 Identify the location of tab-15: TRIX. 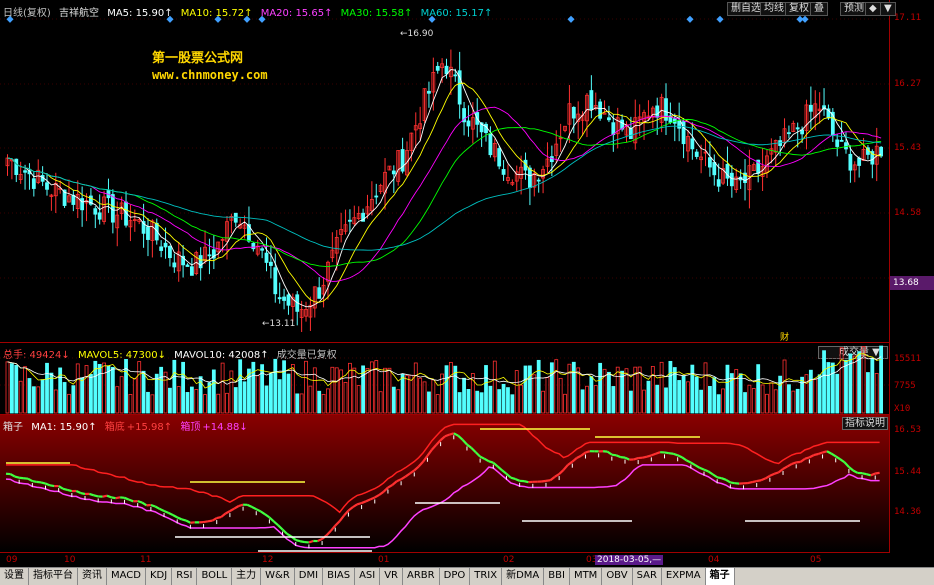
(486, 576).